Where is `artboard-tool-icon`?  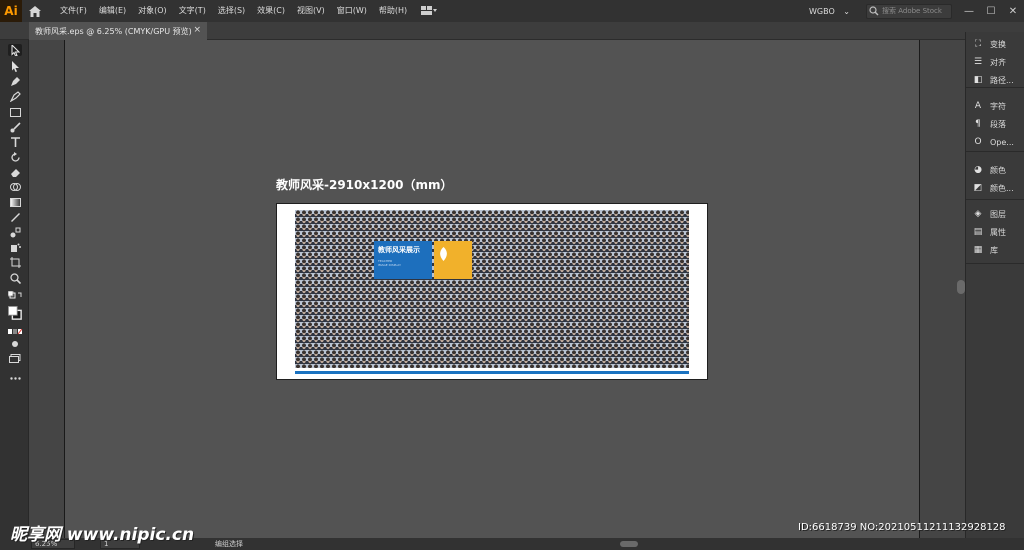 artboard-tool-icon is located at coordinates (15, 262).